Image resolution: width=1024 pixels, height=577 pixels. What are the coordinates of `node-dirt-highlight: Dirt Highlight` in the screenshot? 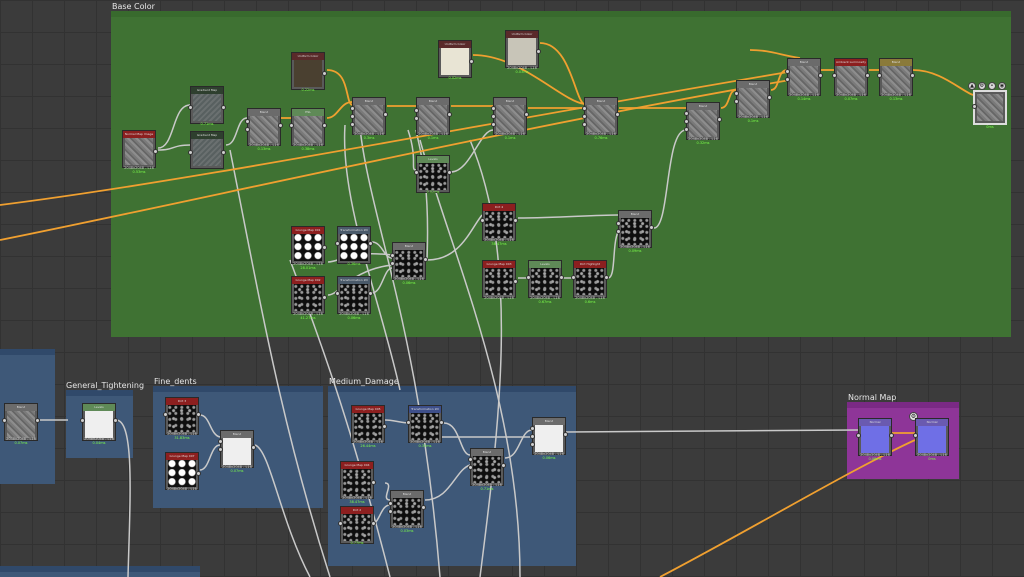 It's located at (590, 279).